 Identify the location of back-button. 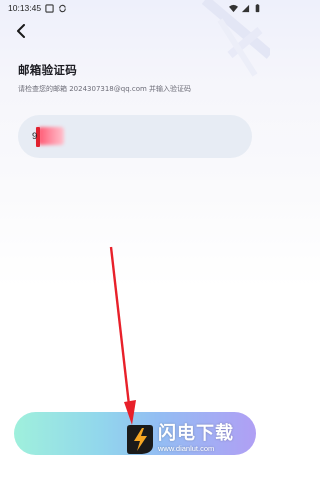
(21, 31).